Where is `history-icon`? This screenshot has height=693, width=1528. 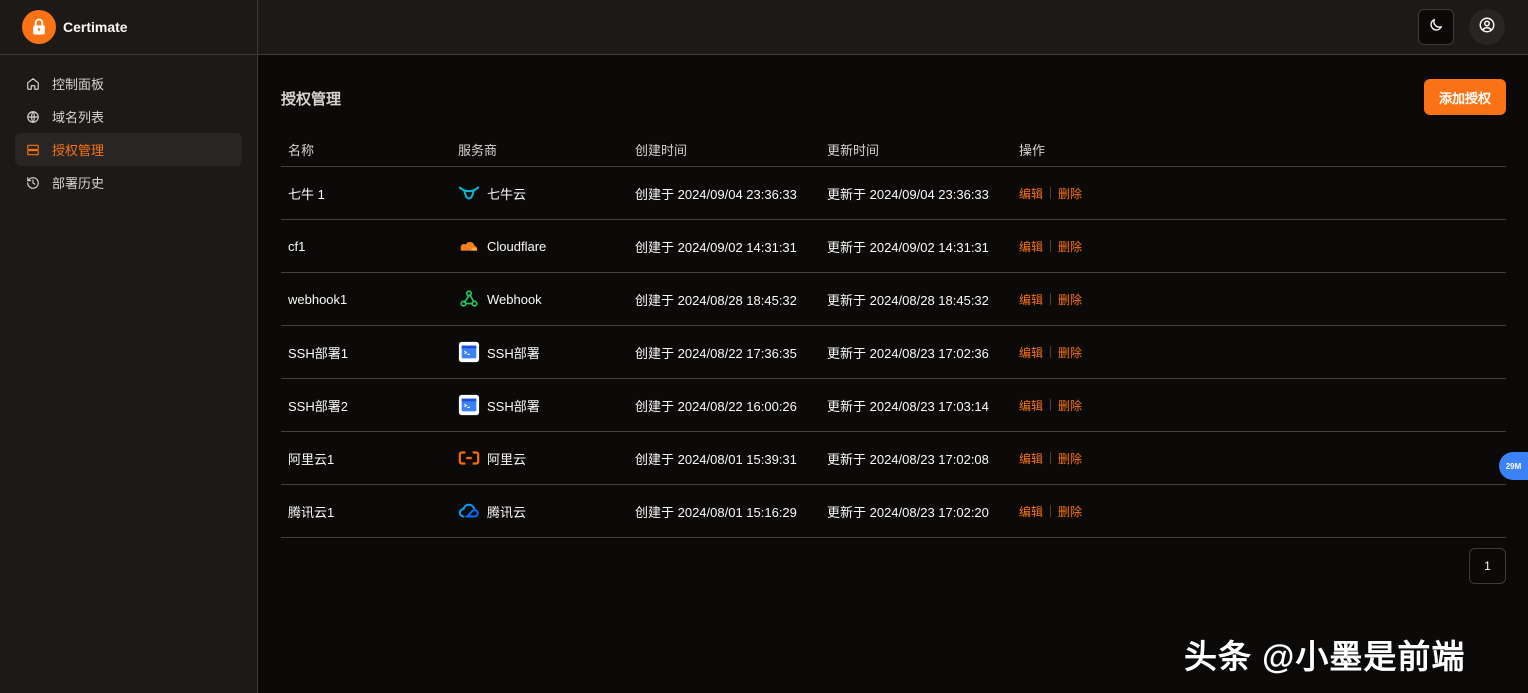
history-icon is located at coordinates (33, 183).